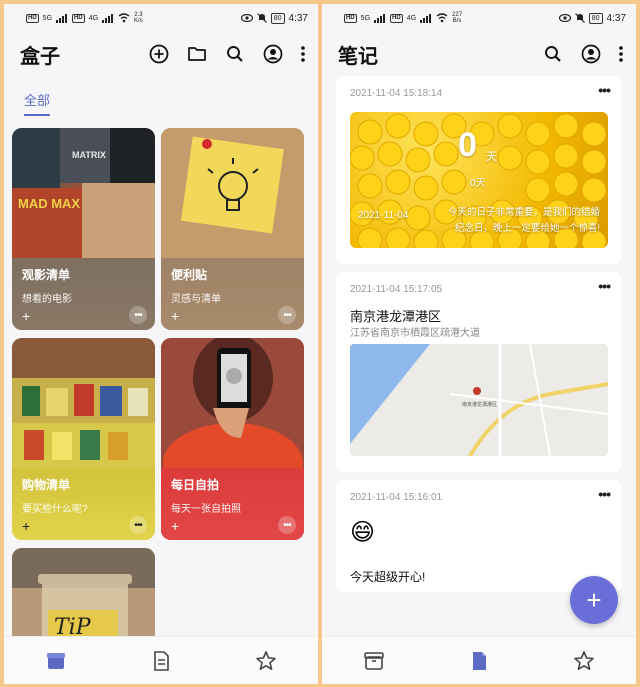 The image size is (640, 687). I want to click on net-speed: 227 B/s, so click(457, 18).